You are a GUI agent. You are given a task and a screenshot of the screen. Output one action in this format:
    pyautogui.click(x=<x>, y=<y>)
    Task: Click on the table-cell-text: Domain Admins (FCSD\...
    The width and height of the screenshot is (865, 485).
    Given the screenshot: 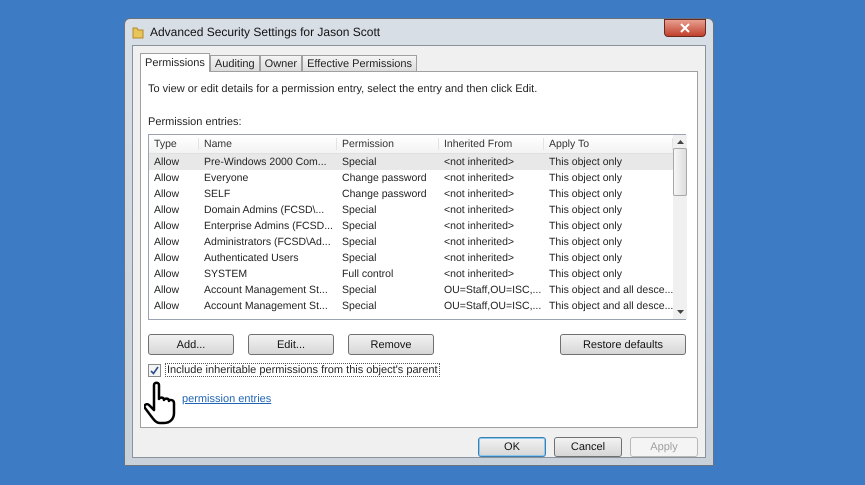 What is the action you would take?
    pyautogui.click(x=264, y=210)
    